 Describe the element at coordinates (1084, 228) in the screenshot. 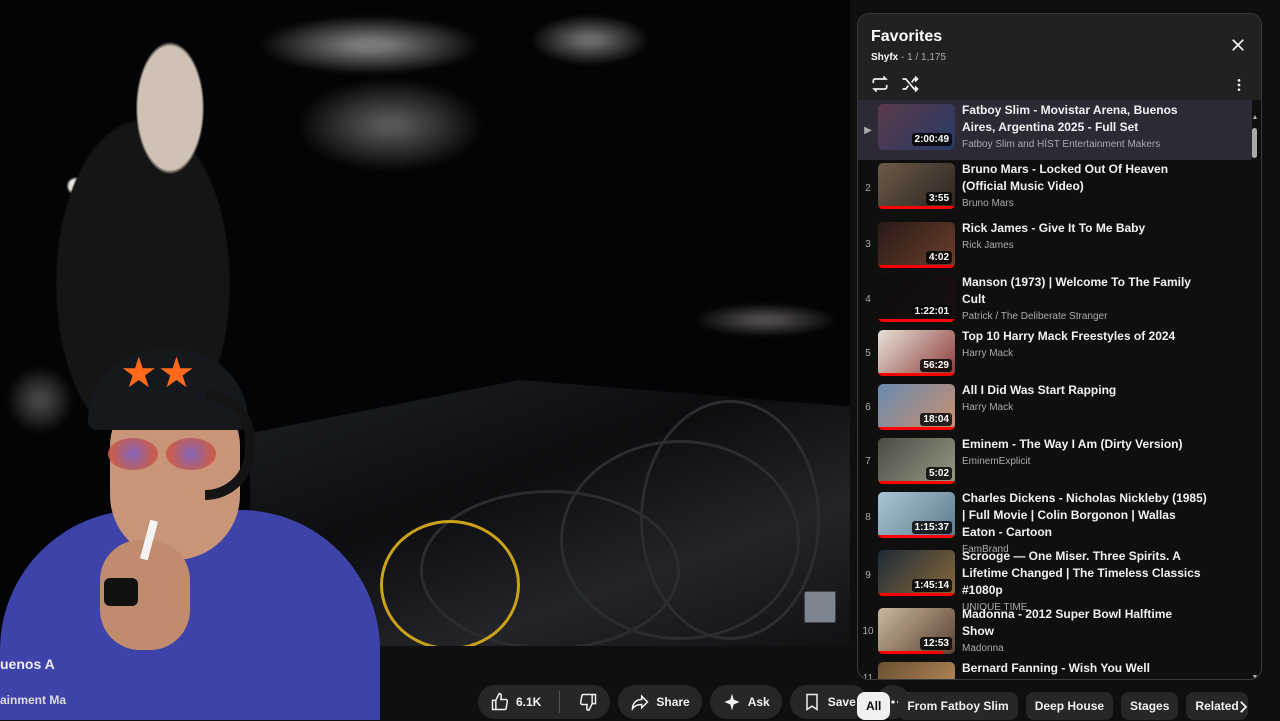

I see `playlist-item-title: Rick James - Give It To Me Baby` at that location.